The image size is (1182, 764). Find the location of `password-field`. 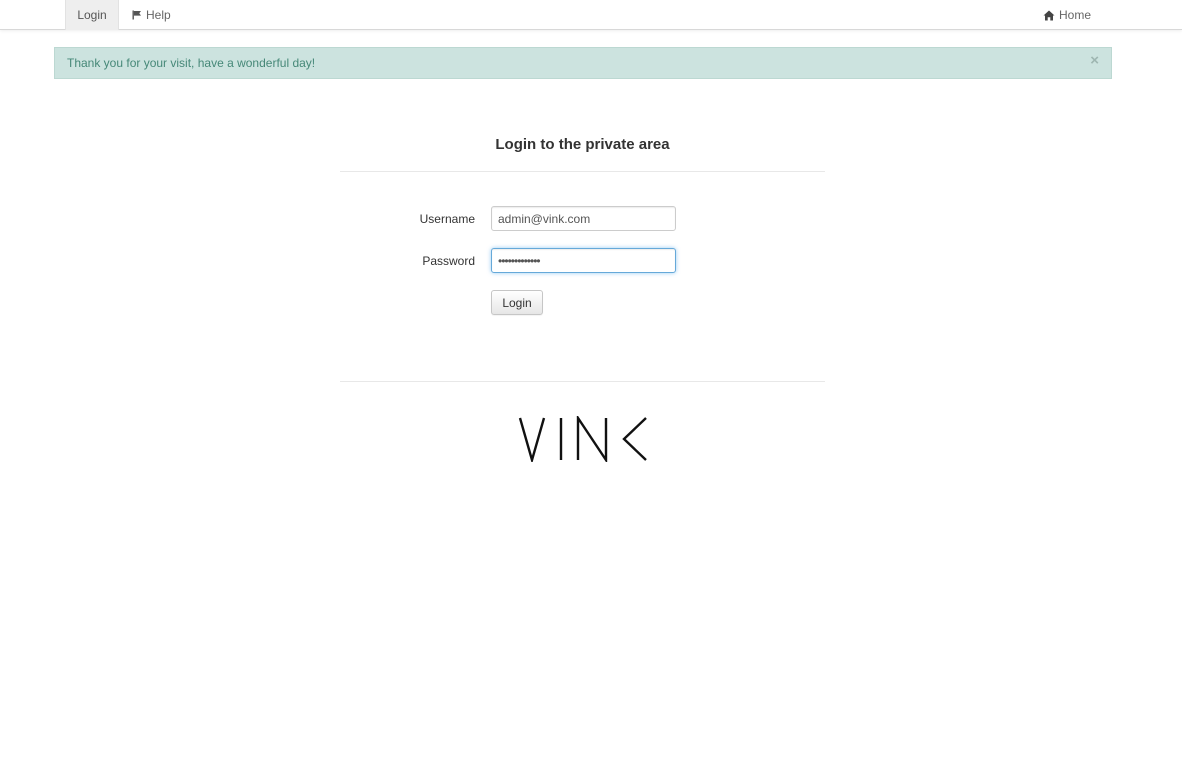

password-field is located at coordinates (583, 260).